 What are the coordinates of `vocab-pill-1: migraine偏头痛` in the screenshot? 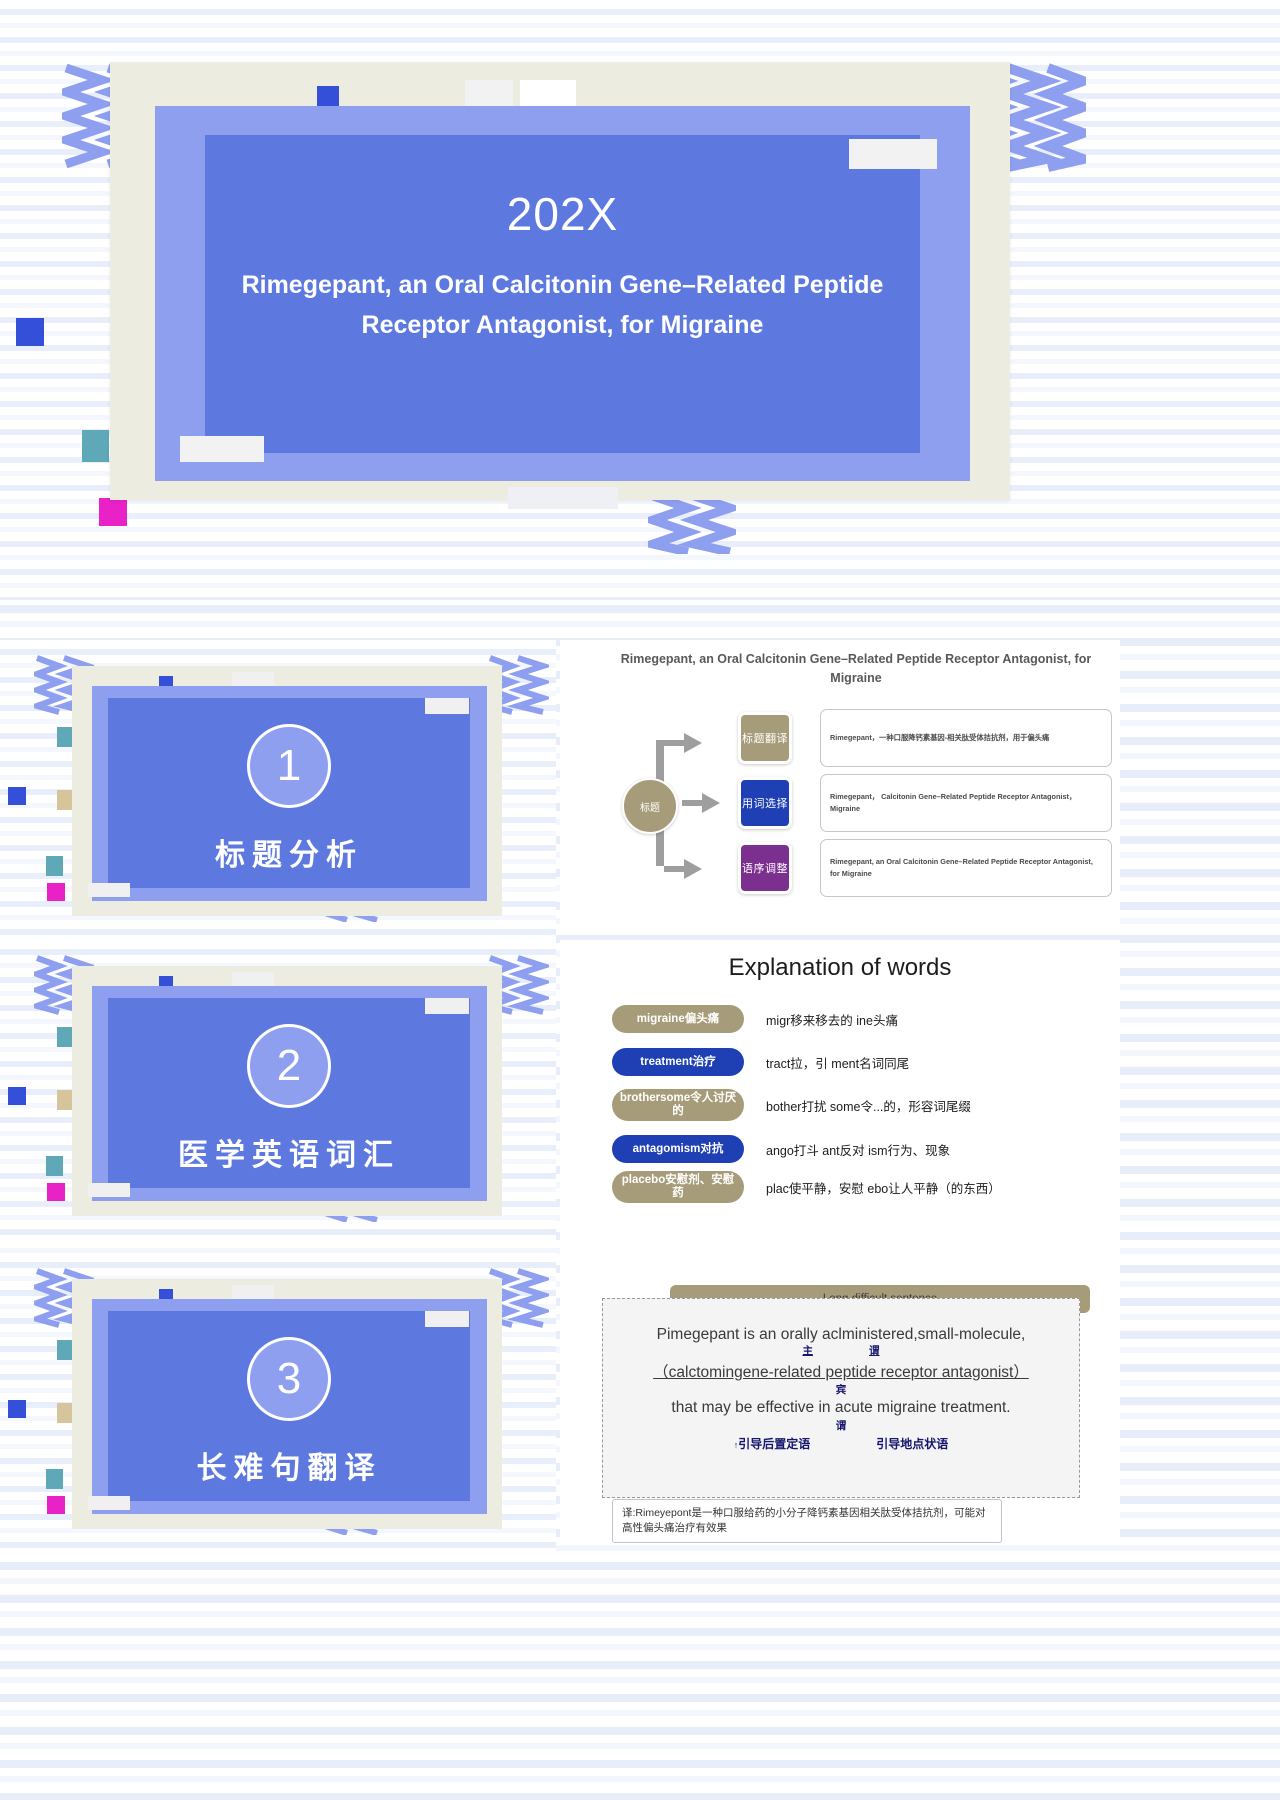 It's located at (678, 1019).